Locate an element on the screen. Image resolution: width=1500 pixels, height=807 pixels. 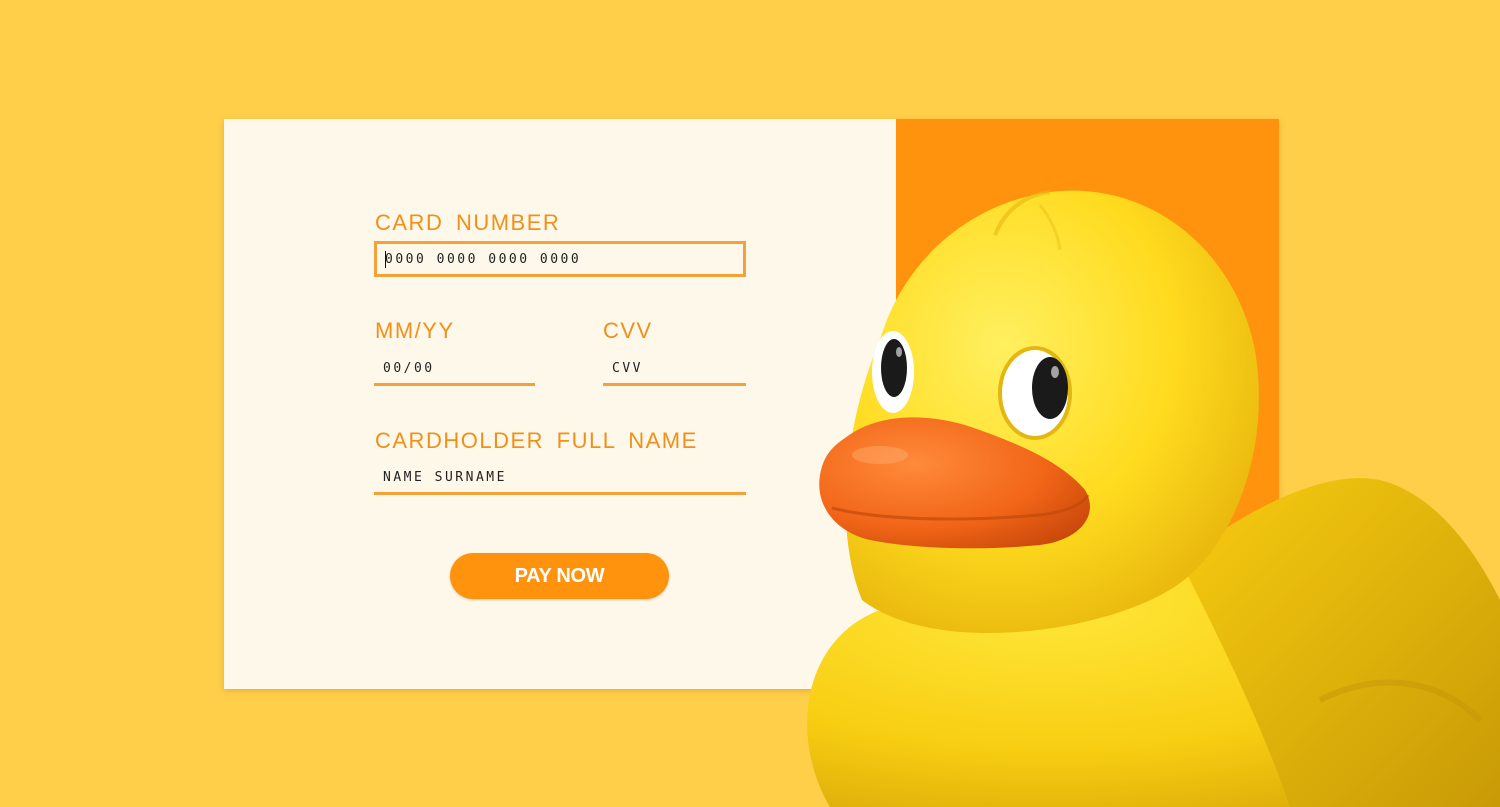
cvv-input: CVV is located at coordinates (674, 369).